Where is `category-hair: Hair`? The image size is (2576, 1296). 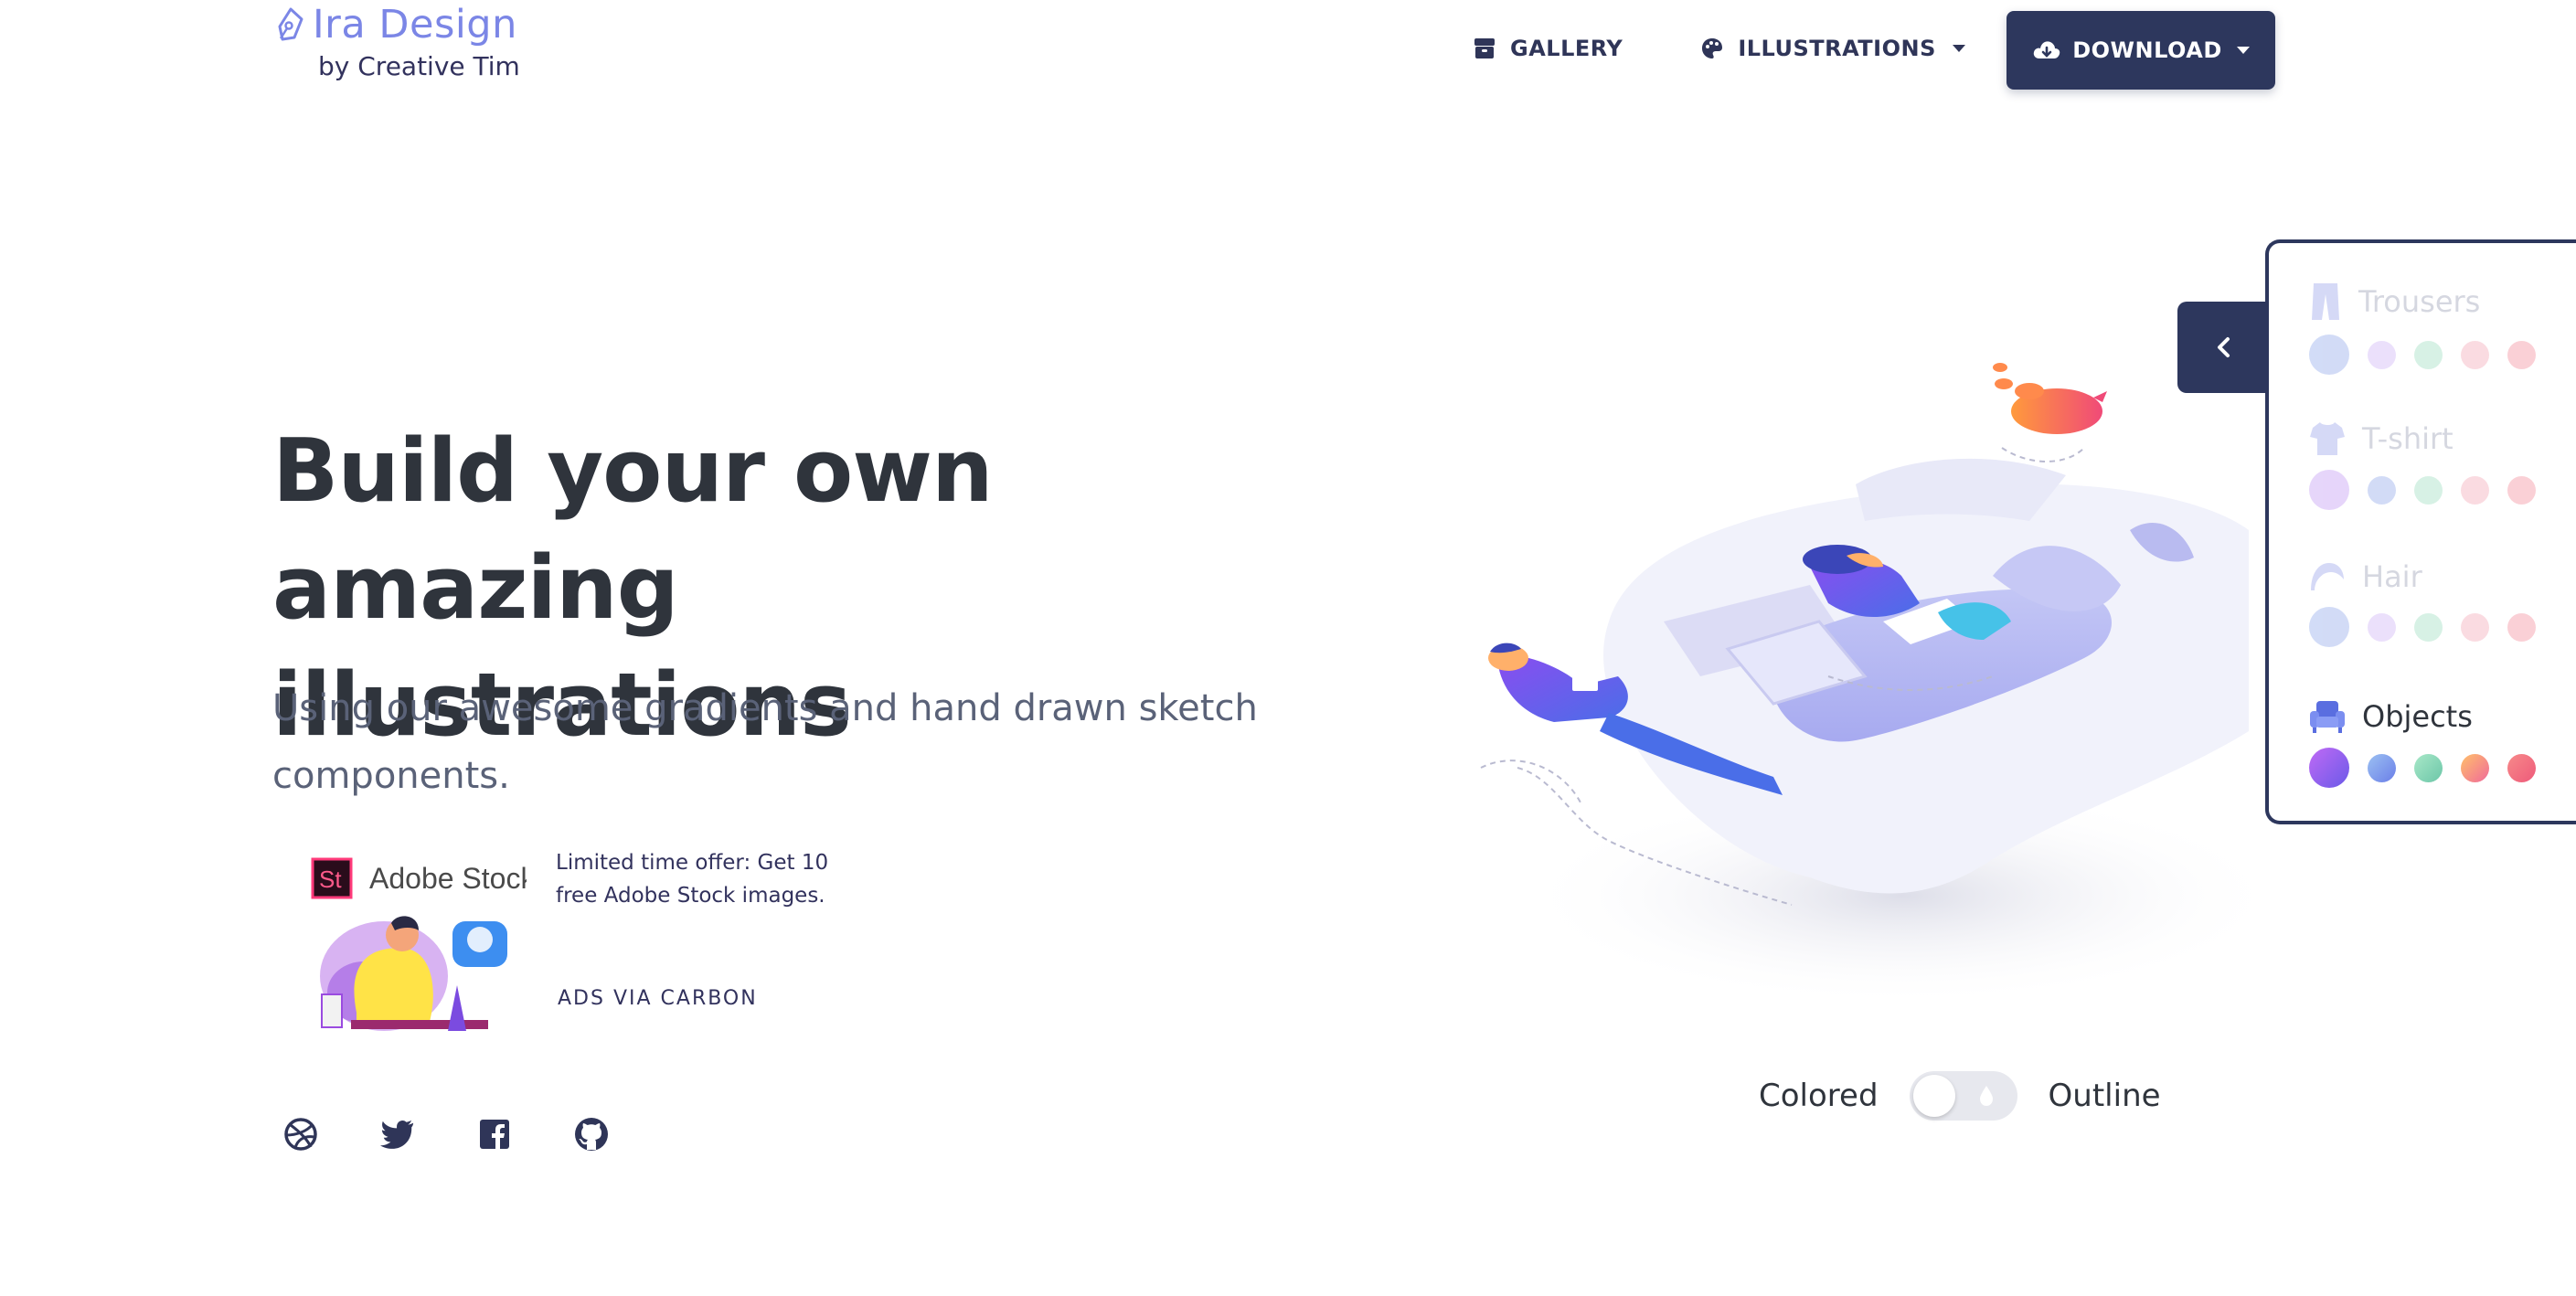
category-hair: Hair is located at coordinates (2422, 603).